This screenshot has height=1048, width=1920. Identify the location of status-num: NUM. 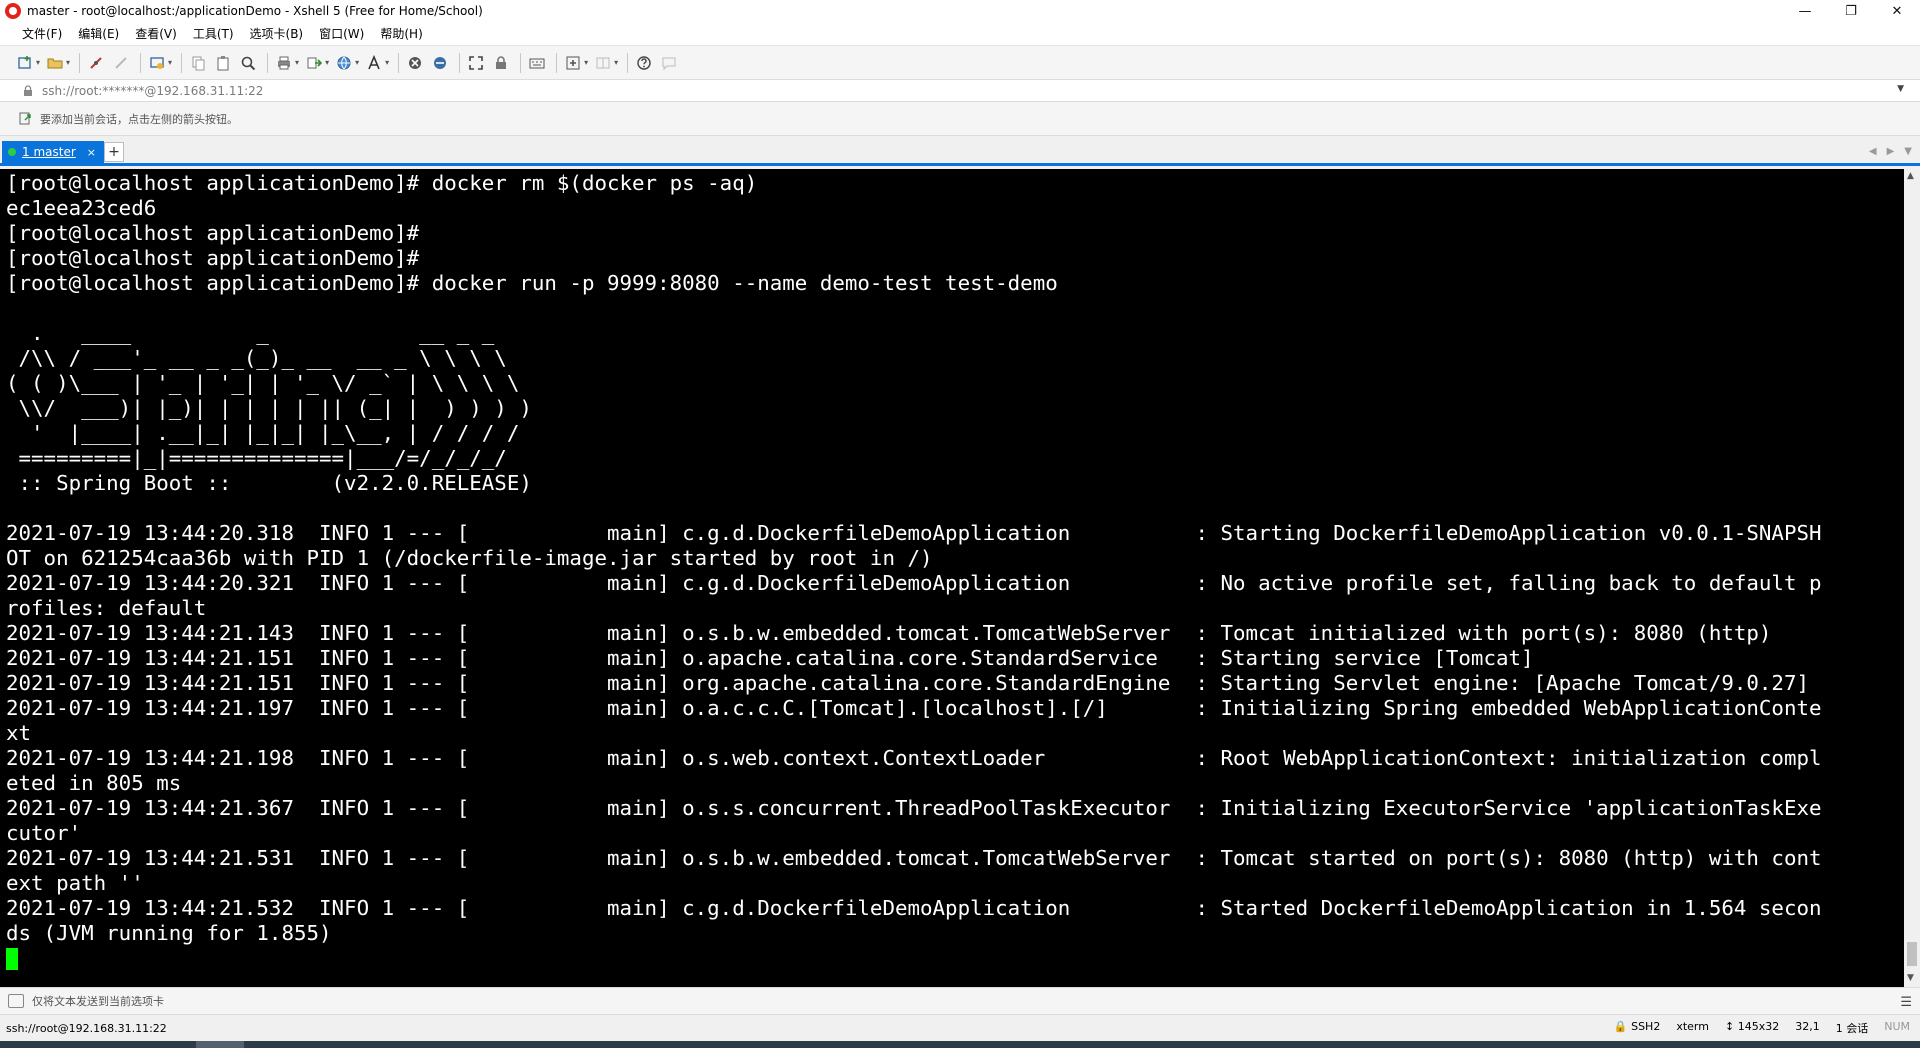
(1897, 1026).